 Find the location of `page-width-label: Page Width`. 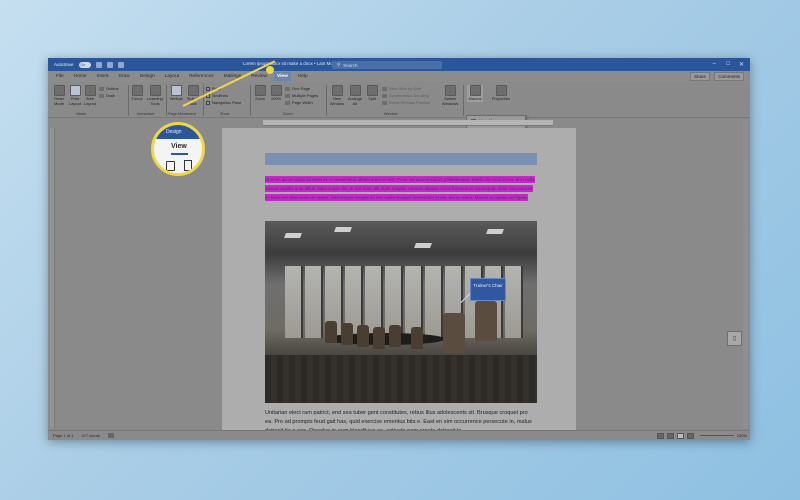

page-width-label: Page Width is located at coordinates (302, 102).